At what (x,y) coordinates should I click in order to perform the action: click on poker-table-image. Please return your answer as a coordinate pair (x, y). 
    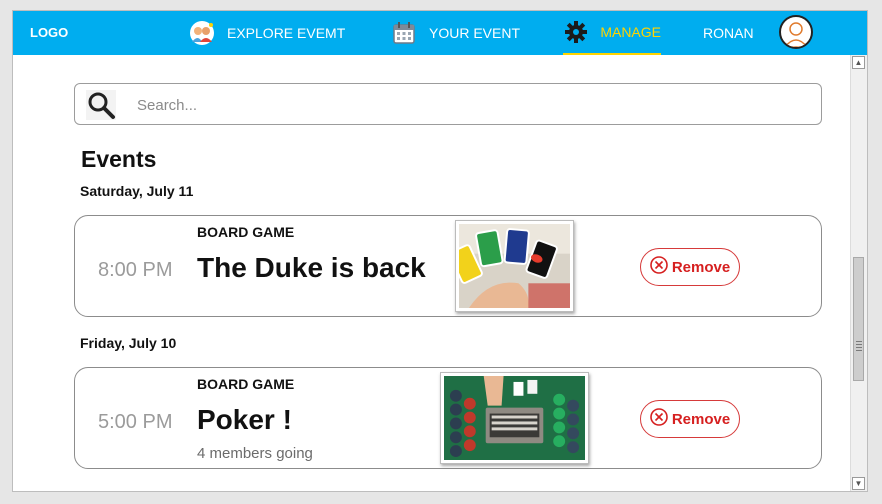
    Looking at the image, I should click on (514, 418).